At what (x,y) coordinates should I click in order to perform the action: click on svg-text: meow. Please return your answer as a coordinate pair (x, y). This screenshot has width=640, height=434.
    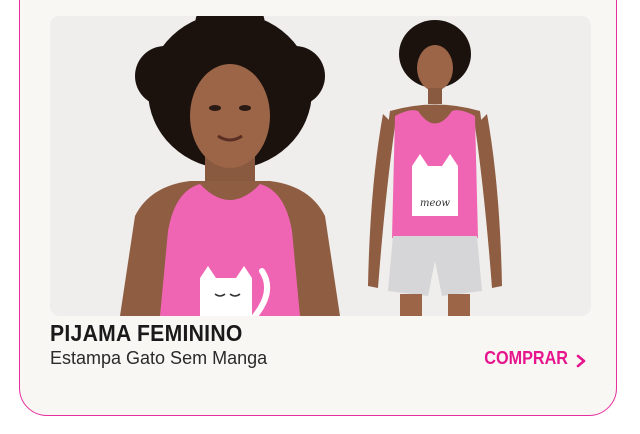
    Looking at the image, I should click on (435, 203).